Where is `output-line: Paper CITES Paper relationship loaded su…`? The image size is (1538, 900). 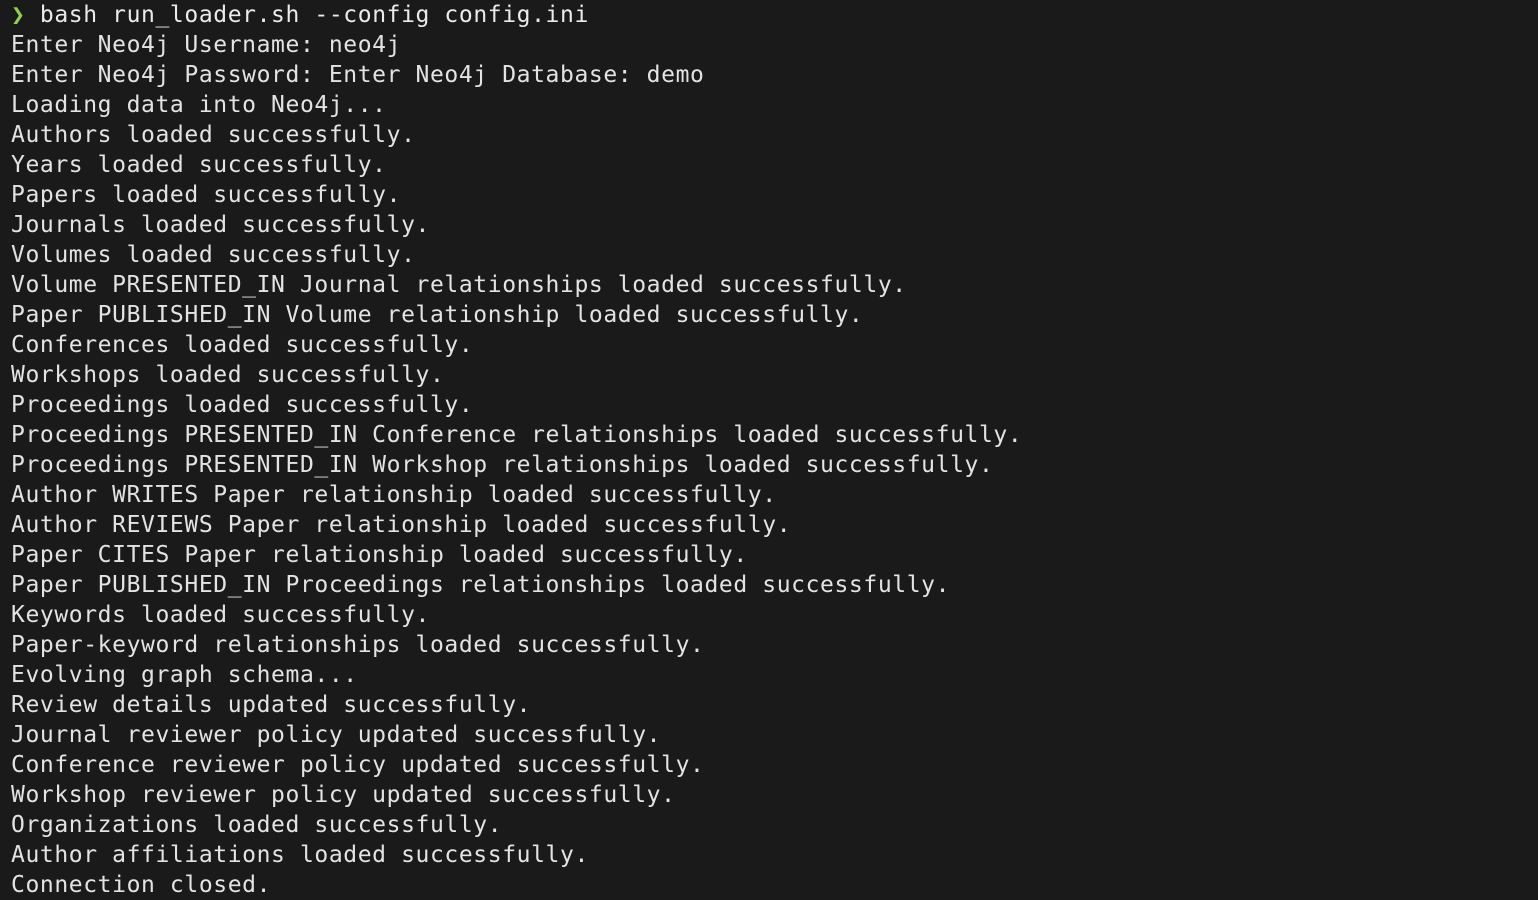
output-line: Paper CITES Paper relationship loaded su… is located at coordinates (379, 555).